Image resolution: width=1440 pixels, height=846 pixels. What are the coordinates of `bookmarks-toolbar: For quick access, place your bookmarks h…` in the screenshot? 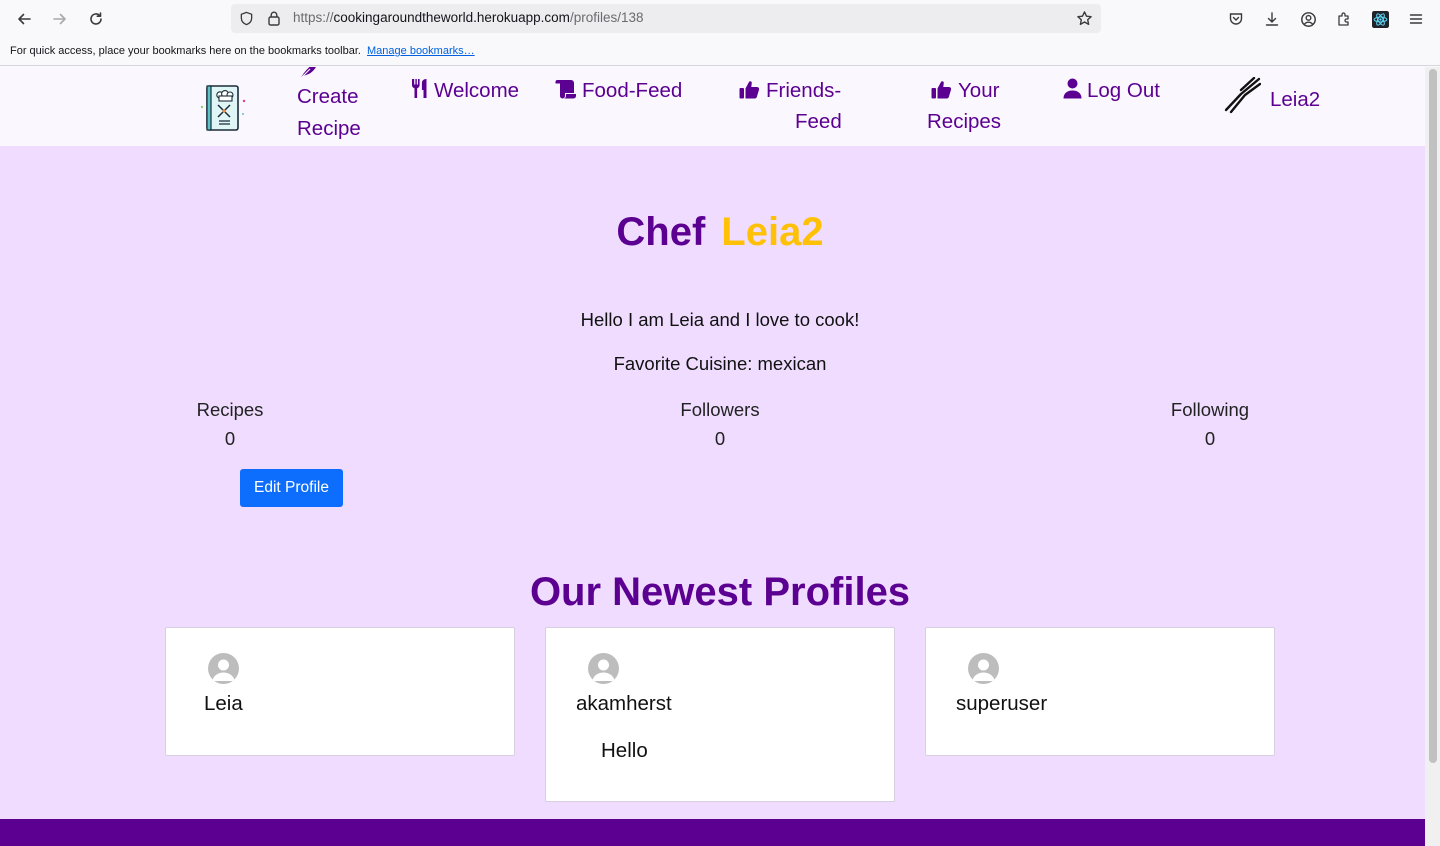 It's located at (720, 52).